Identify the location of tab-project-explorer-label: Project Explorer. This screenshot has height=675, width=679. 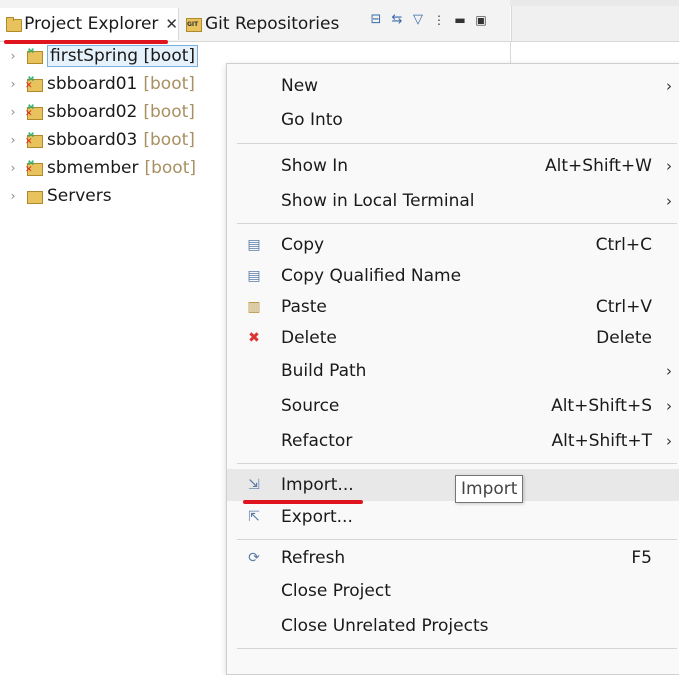
(91, 24).